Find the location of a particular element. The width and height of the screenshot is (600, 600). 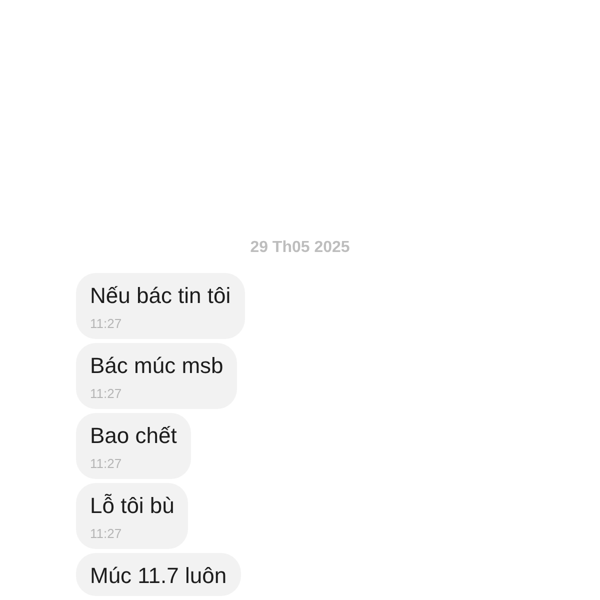

message-text: Múc 11.7 luôn is located at coordinates (158, 576).